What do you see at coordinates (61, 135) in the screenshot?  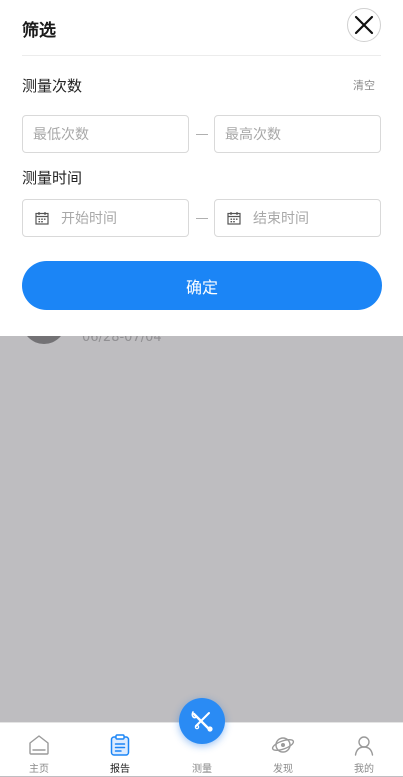 I see `min-count-placeholder: 最低次数` at bounding box center [61, 135].